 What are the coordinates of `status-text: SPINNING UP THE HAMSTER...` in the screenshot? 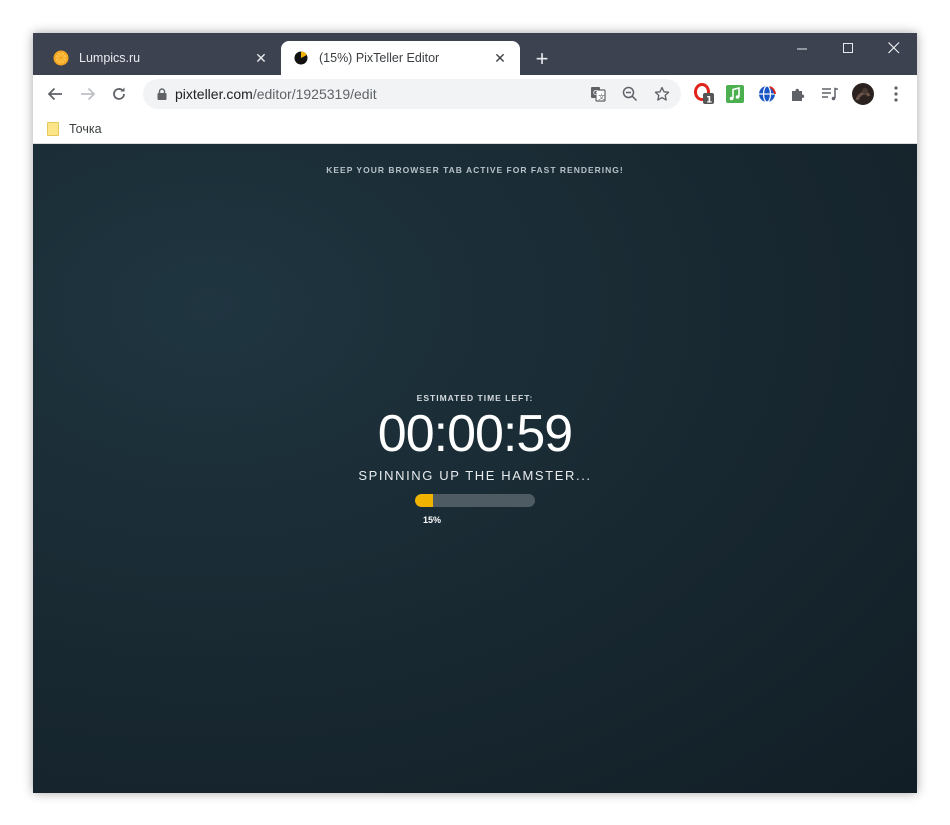 It's located at (475, 475).